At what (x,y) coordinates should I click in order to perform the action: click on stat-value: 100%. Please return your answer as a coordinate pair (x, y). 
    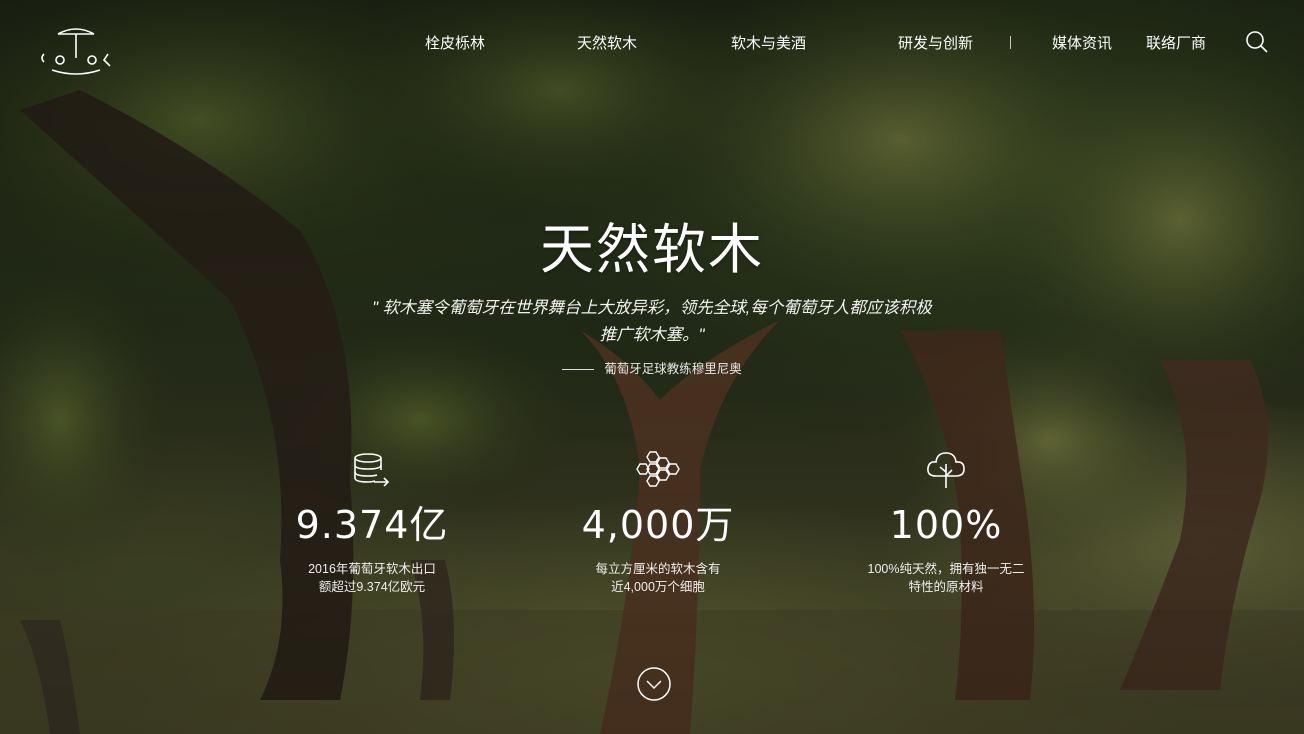
    Looking at the image, I should click on (946, 525).